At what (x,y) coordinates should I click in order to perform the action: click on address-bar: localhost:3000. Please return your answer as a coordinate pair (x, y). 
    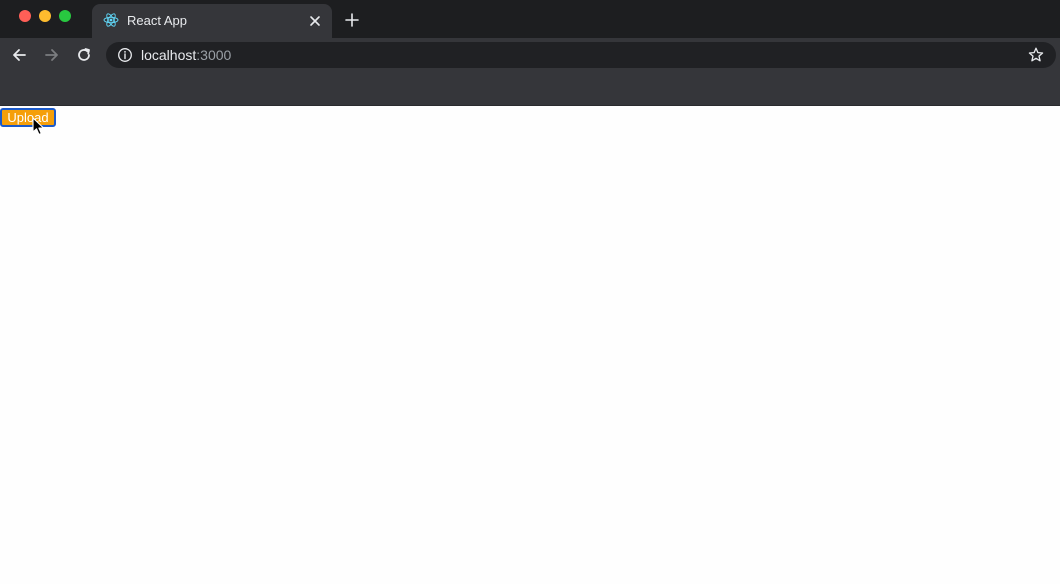
    Looking at the image, I should click on (581, 55).